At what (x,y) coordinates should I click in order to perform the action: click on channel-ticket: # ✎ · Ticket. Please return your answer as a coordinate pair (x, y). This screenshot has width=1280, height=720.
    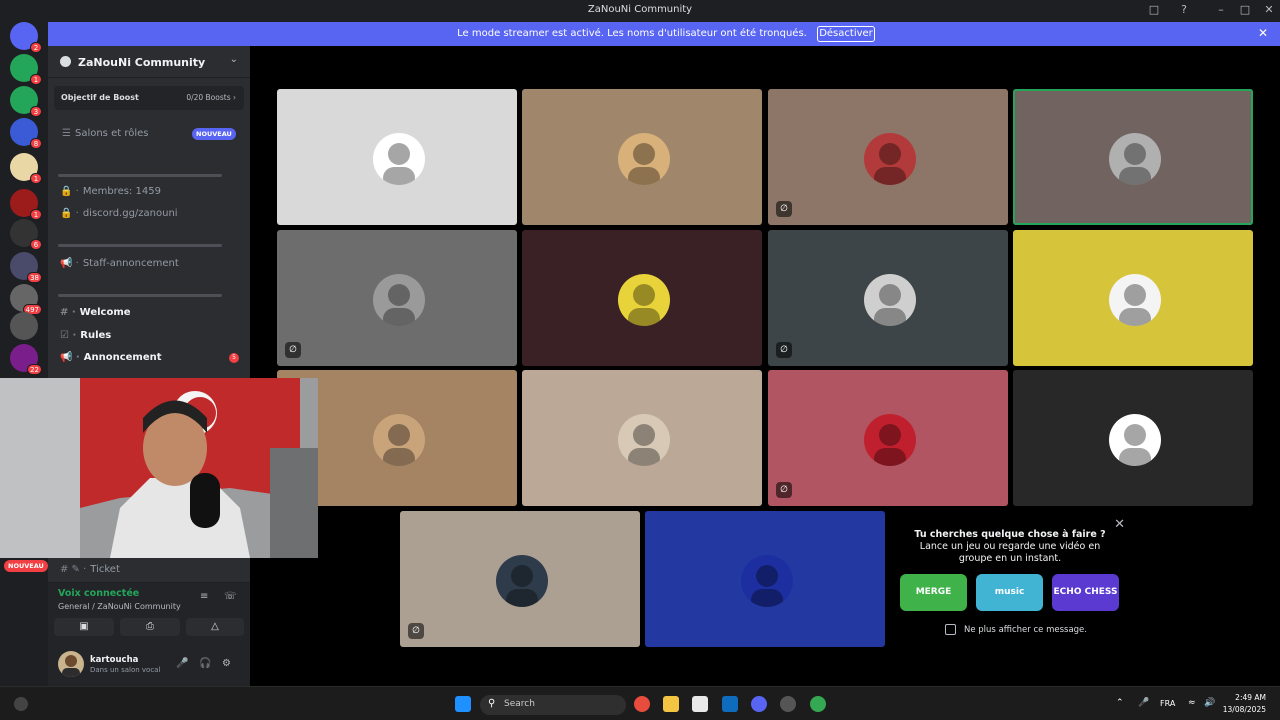
    Looking at the image, I should click on (90, 569).